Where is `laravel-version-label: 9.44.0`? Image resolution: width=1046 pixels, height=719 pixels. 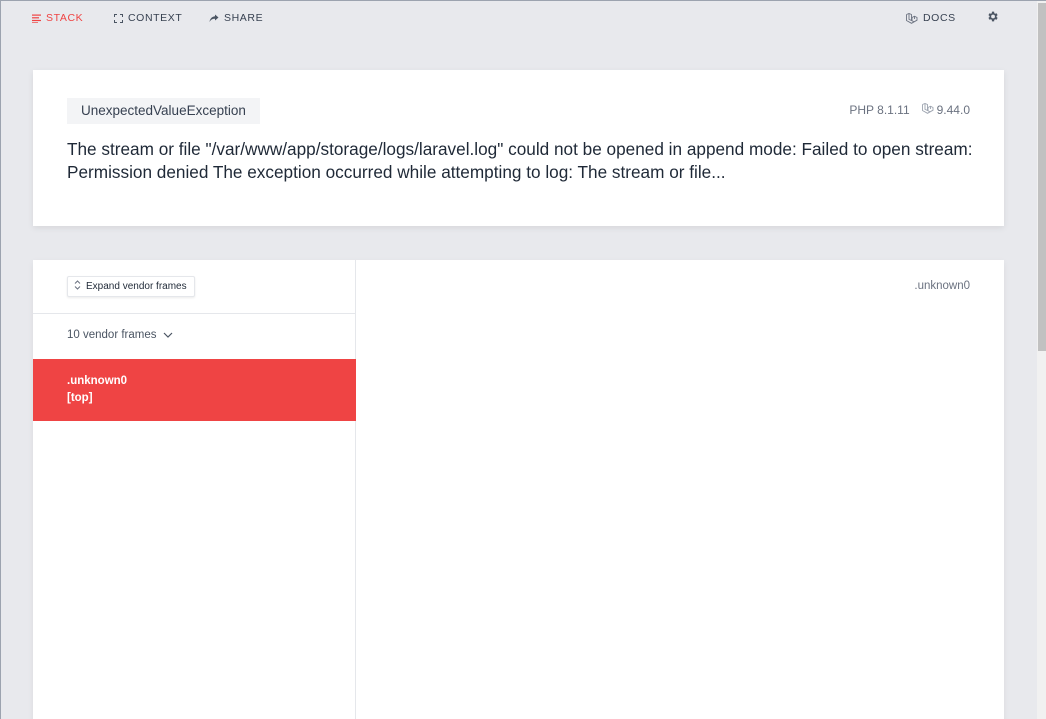
laravel-version-label: 9.44.0 is located at coordinates (953, 110).